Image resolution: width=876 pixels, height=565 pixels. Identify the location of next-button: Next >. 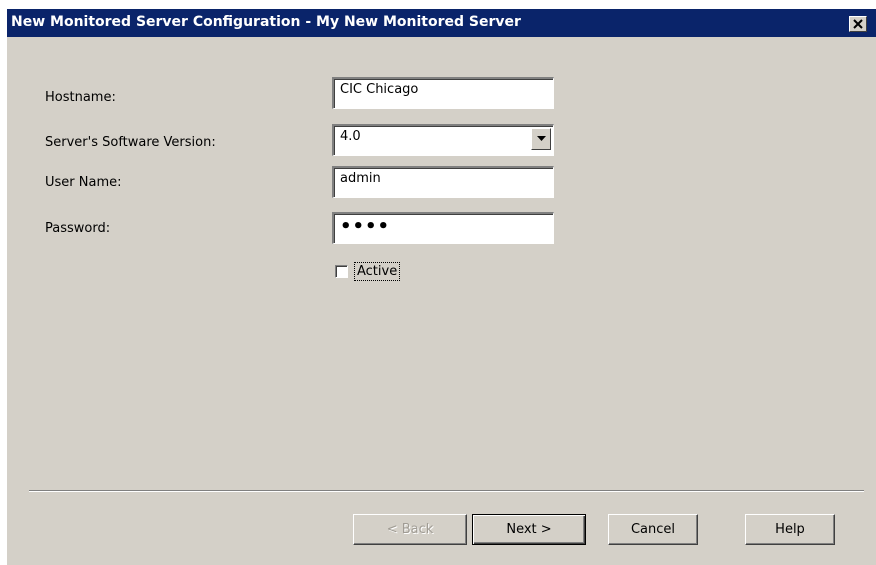
(529, 529).